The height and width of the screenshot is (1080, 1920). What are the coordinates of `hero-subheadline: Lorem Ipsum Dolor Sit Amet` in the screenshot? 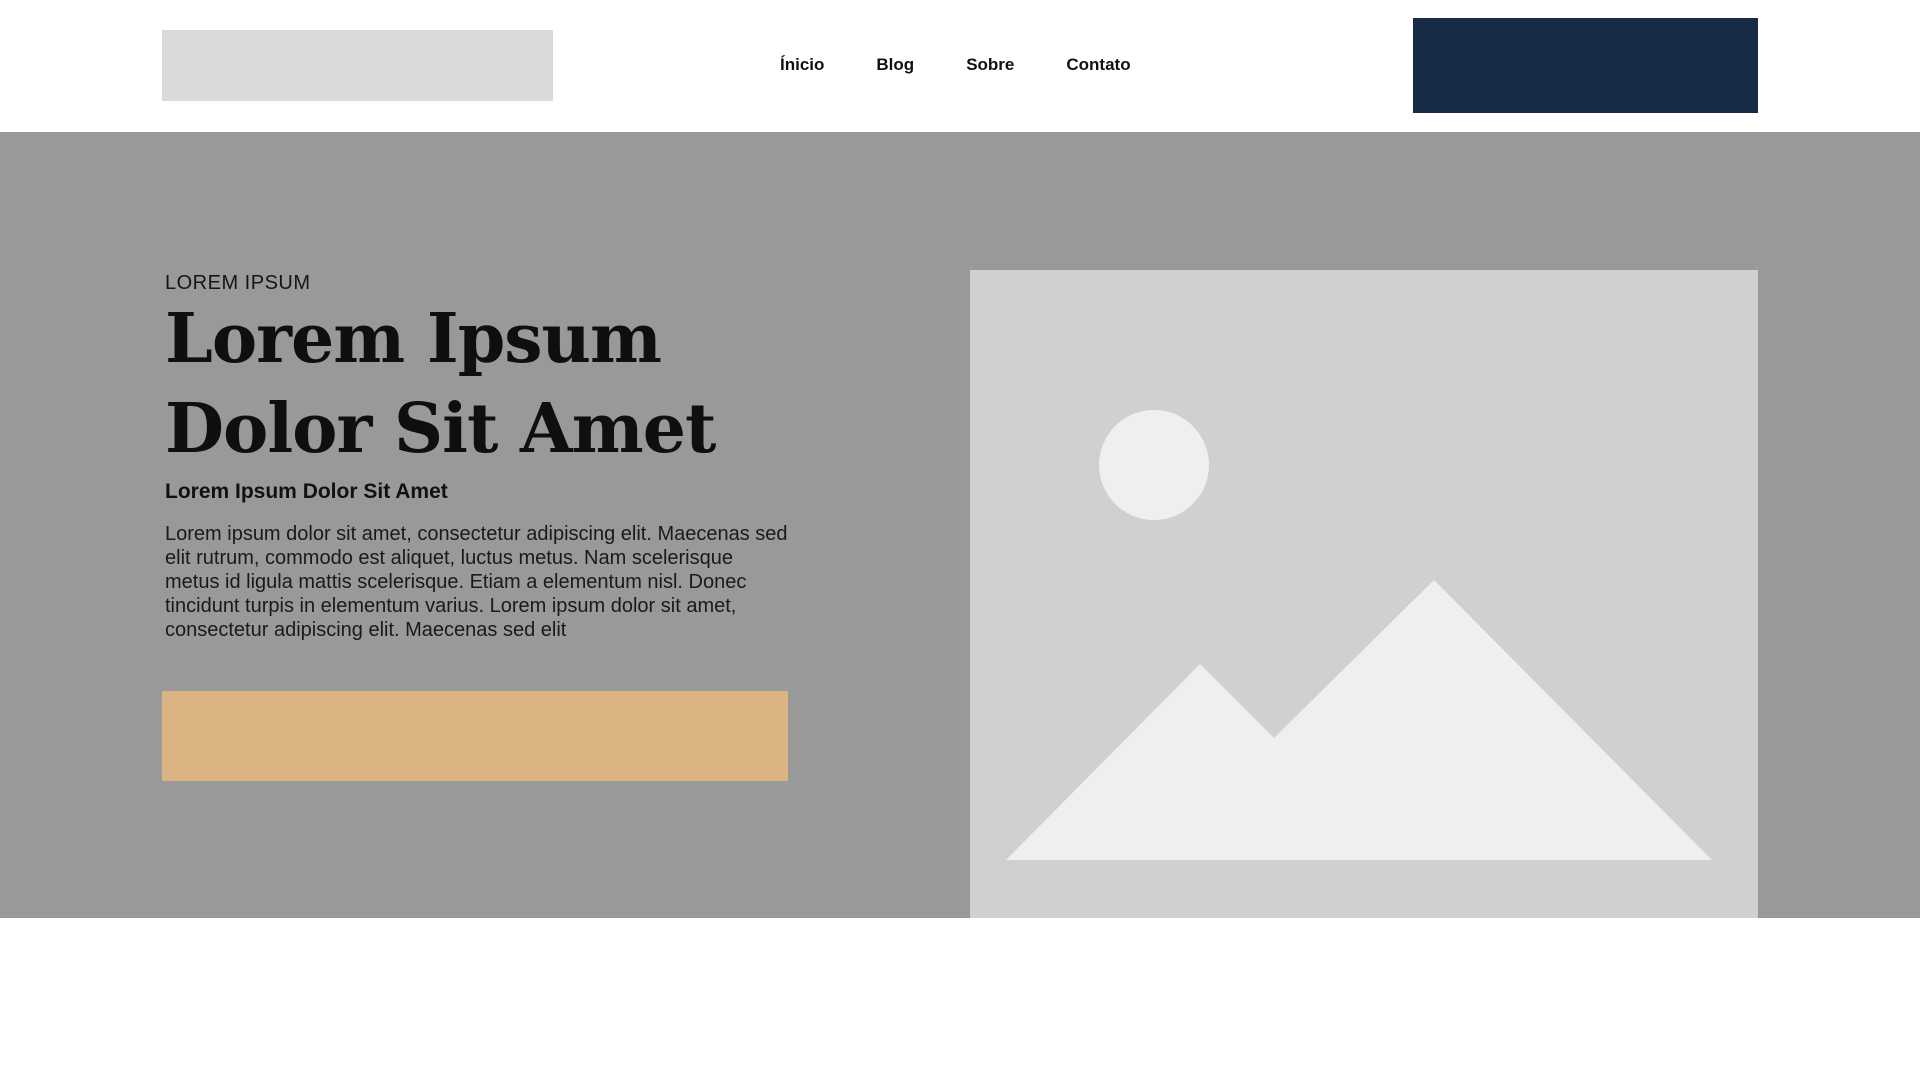 It's located at (306, 491).